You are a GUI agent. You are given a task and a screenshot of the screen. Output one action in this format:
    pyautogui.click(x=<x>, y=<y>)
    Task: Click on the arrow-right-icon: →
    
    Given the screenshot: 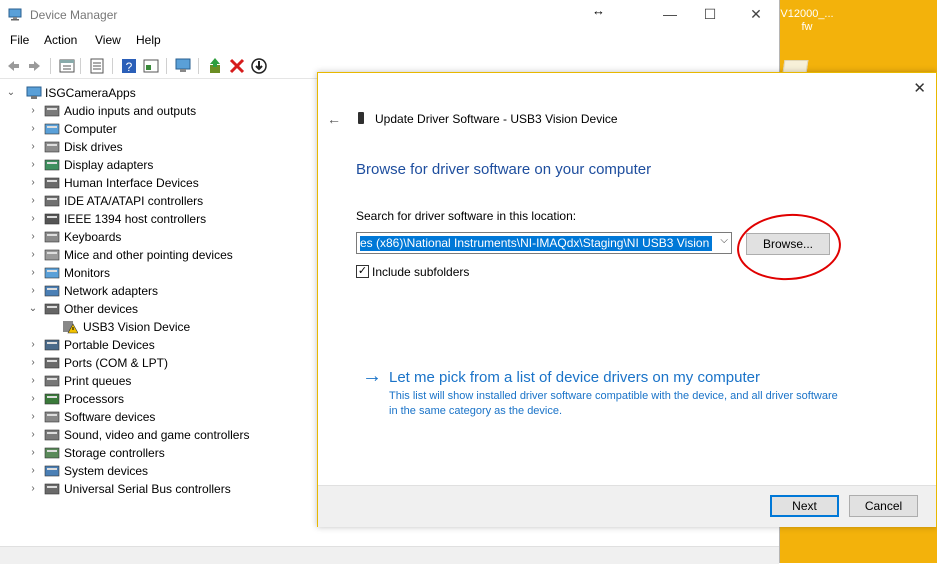 What is the action you would take?
    pyautogui.click(x=372, y=376)
    